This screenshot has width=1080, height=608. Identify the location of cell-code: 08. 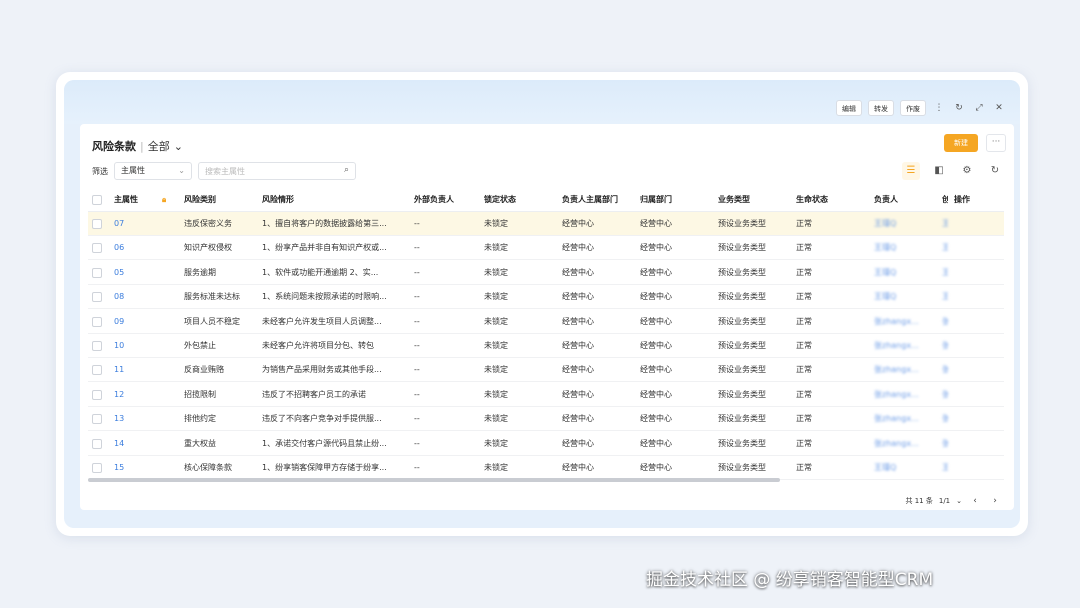
(119, 297).